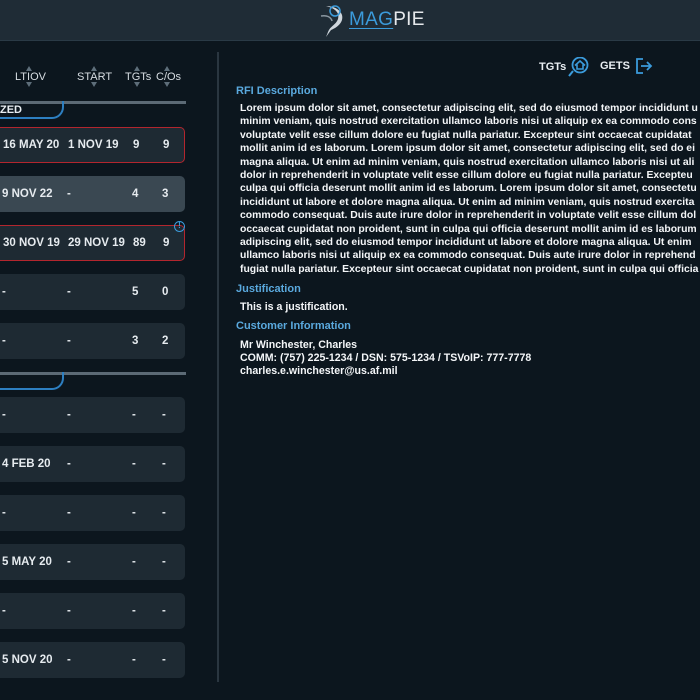 This screenshot has height=700, width=700. I want to click on row-cos: 3, so click(165, 194).